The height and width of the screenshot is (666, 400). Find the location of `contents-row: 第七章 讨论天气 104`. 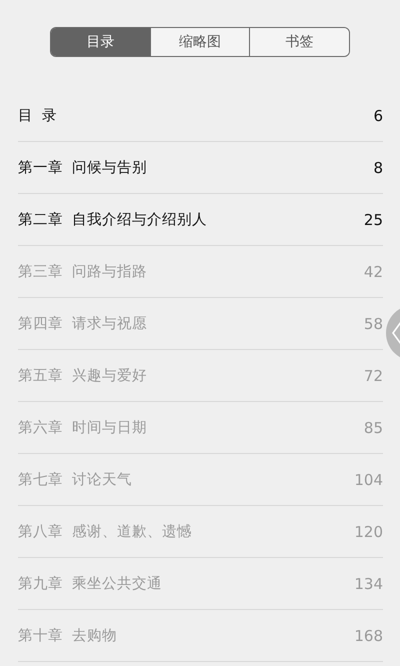

contents-row: 第七章 讨论天气 104 is located at coordinates (200, 480).